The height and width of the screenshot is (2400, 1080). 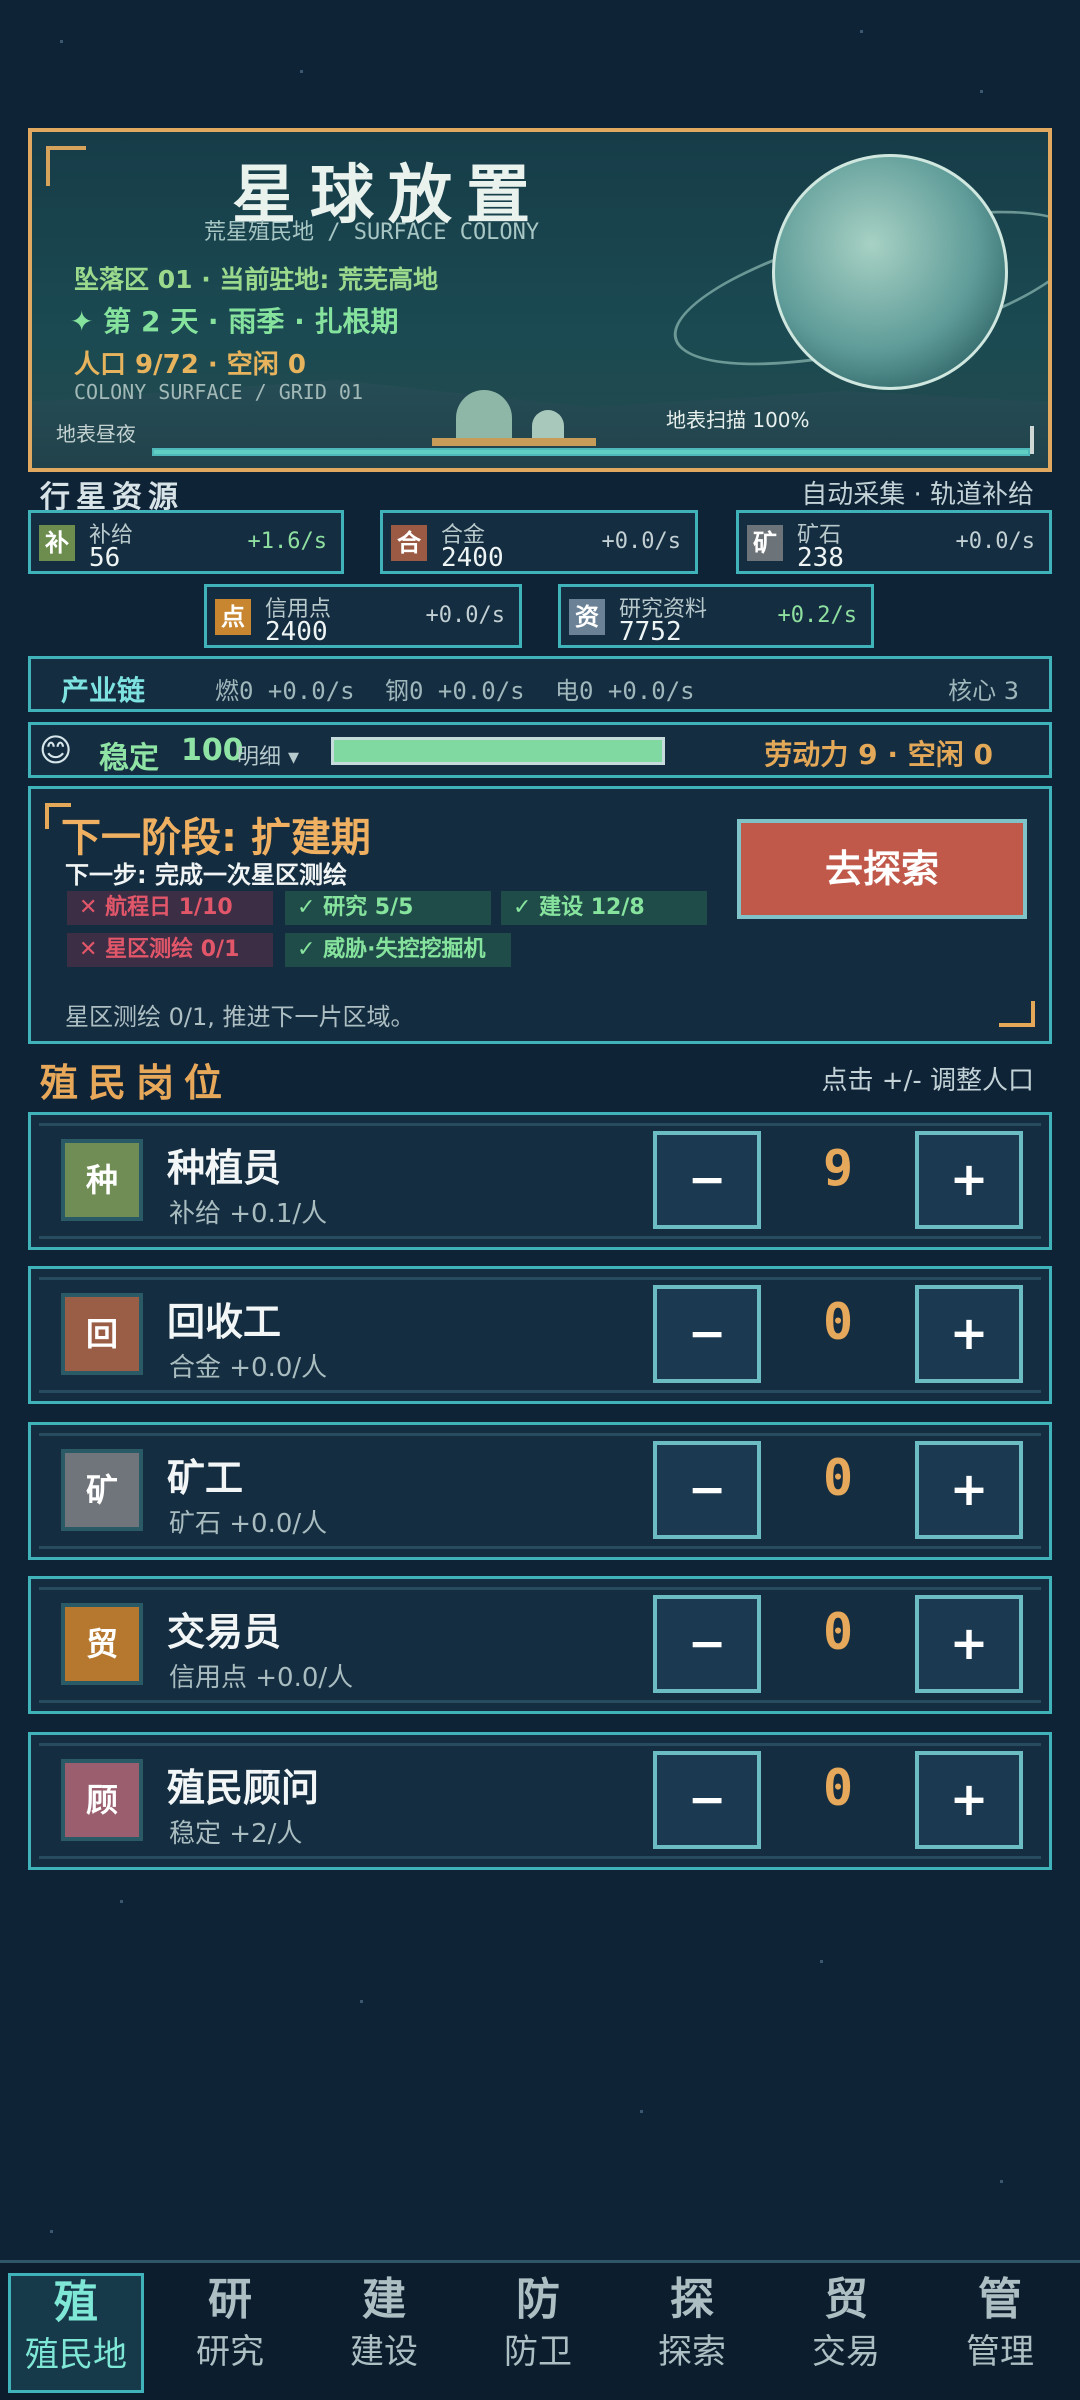 What do you see at coordinates (538, 2352) in the screenshot?
I see `nav-label: 防卫` at bounding box center [538, 2352].